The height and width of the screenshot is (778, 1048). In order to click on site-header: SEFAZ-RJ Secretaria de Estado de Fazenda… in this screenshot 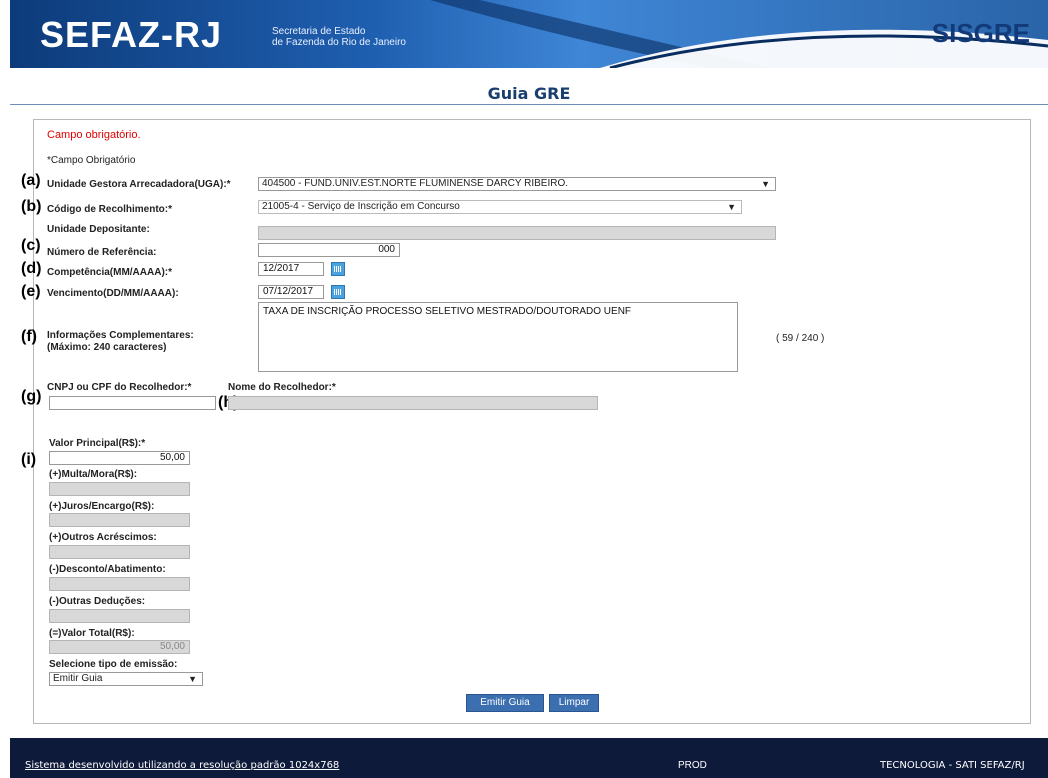, I will do `click(529, 34)`.